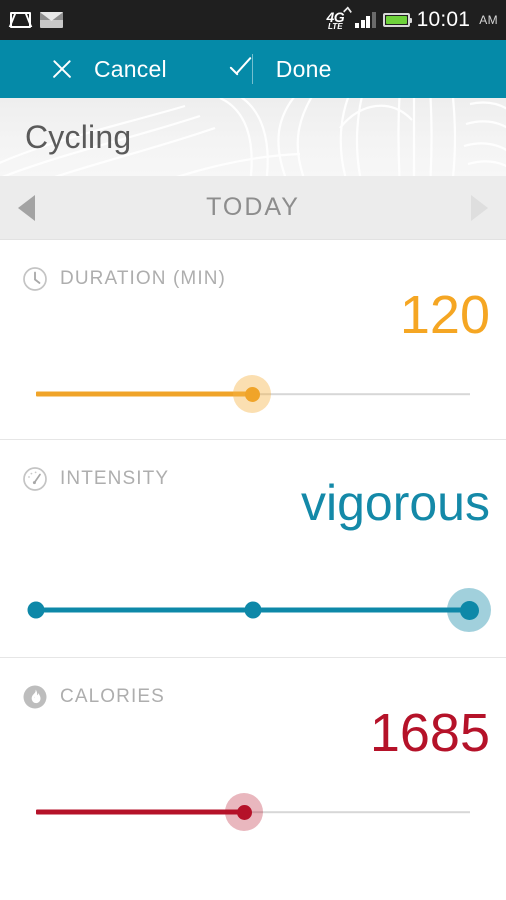 The height and width of the screenshot is (900, 506). What do you see at coordinates (35, 697) in the screenshot?
I see `flame-icon` at bounding box center [35, 697].